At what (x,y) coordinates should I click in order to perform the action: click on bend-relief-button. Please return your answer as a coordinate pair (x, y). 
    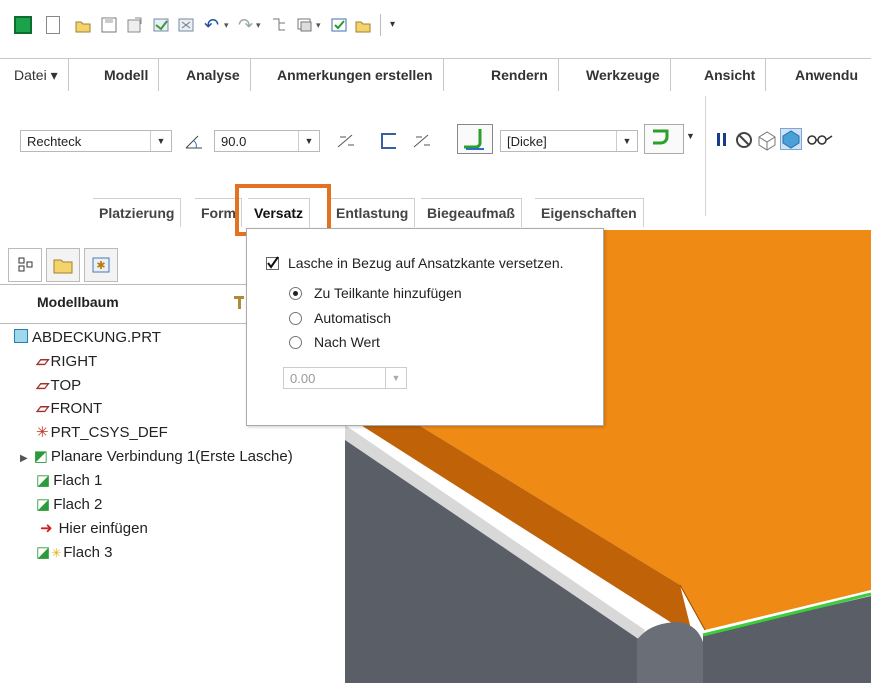
    Looking at the image, I should click on (664, 139).